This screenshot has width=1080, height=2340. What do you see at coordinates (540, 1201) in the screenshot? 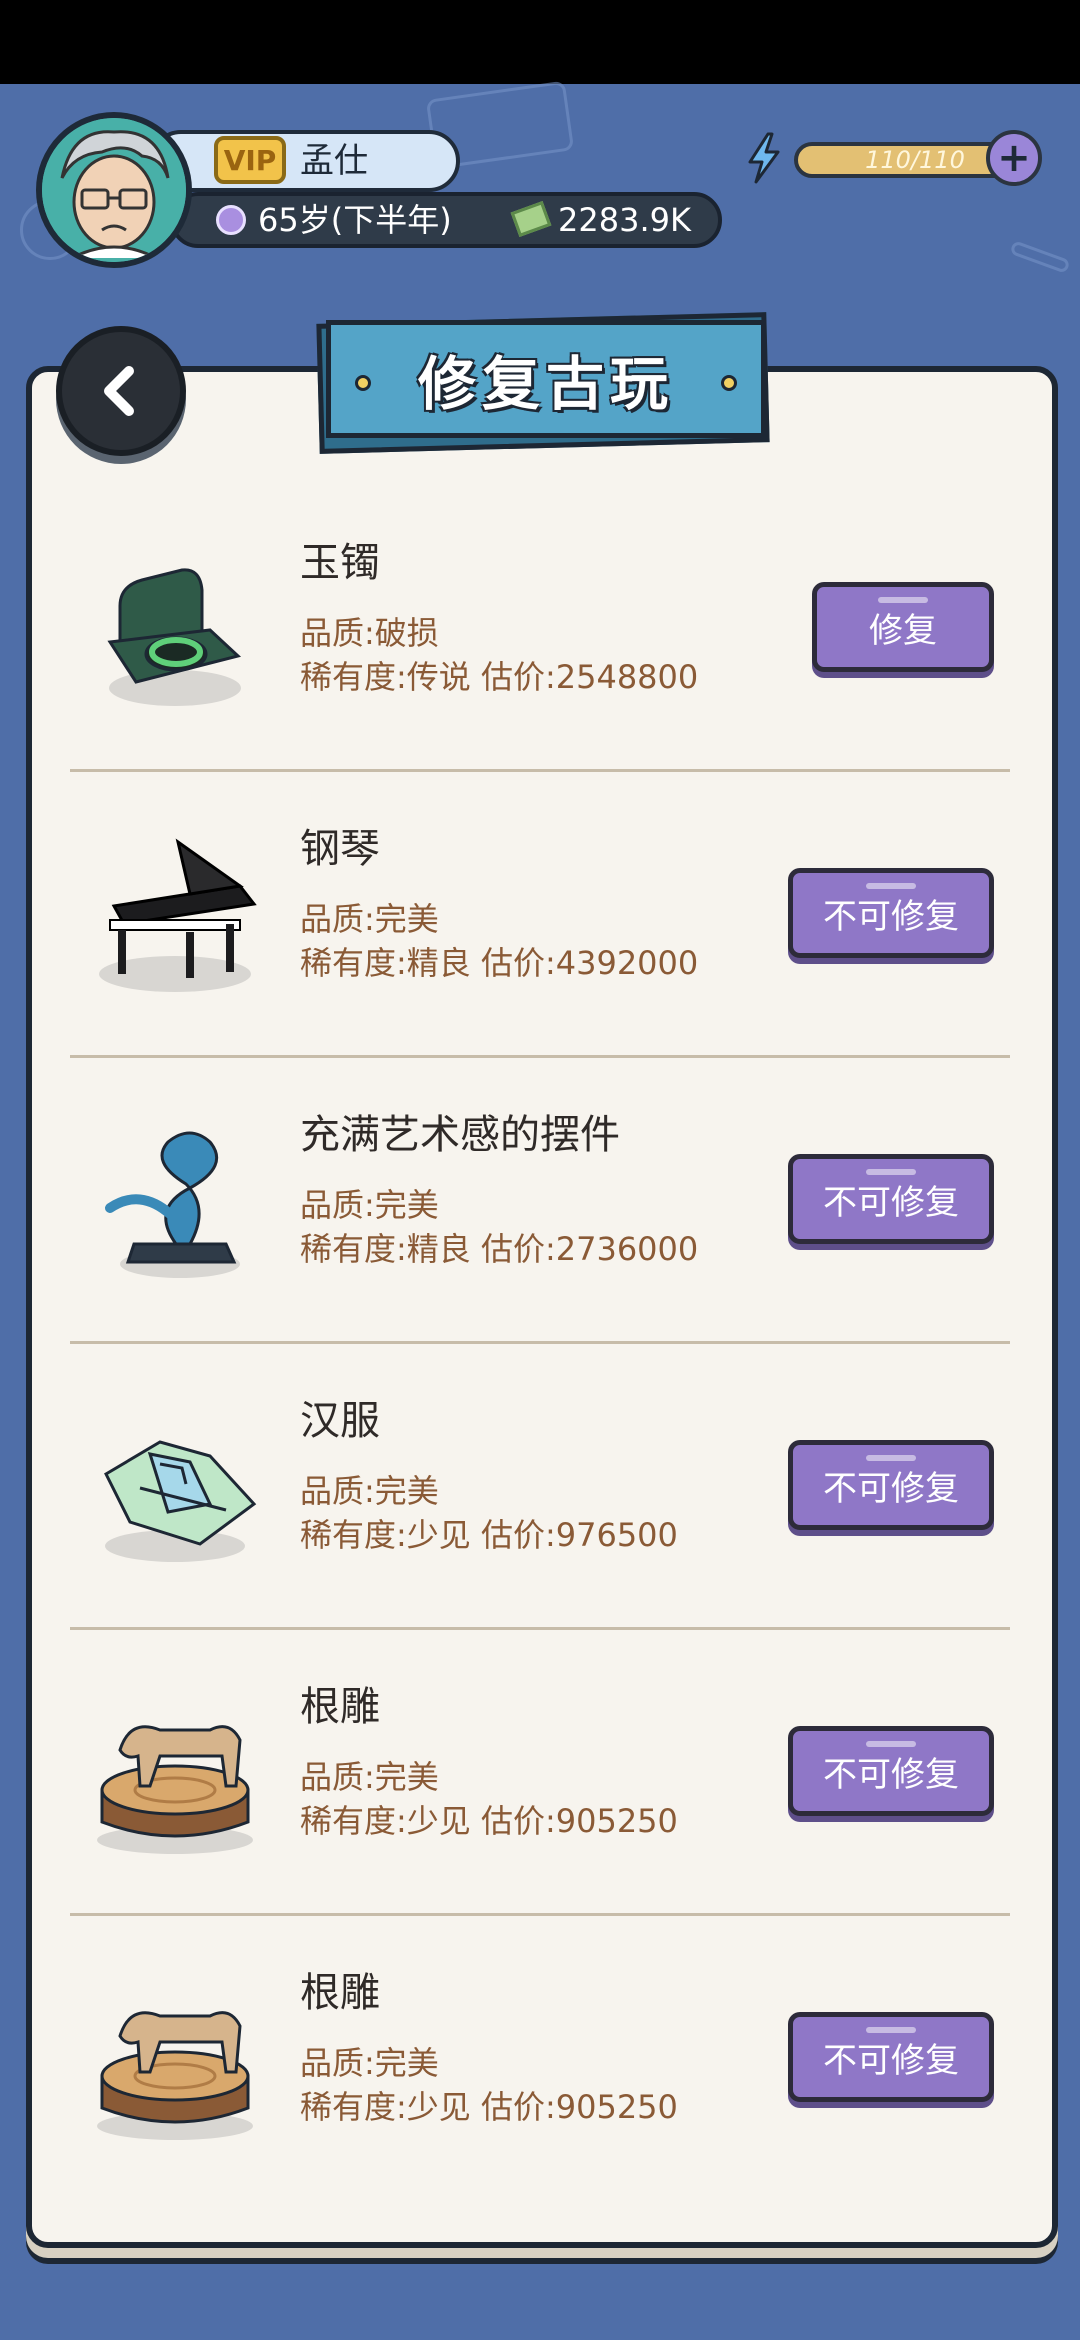
I see `list-item: 充满艺术感的摆件 品质:完美 稀有度:精良 估价:2736000 不可修复` at bounding box center [540, 1201].